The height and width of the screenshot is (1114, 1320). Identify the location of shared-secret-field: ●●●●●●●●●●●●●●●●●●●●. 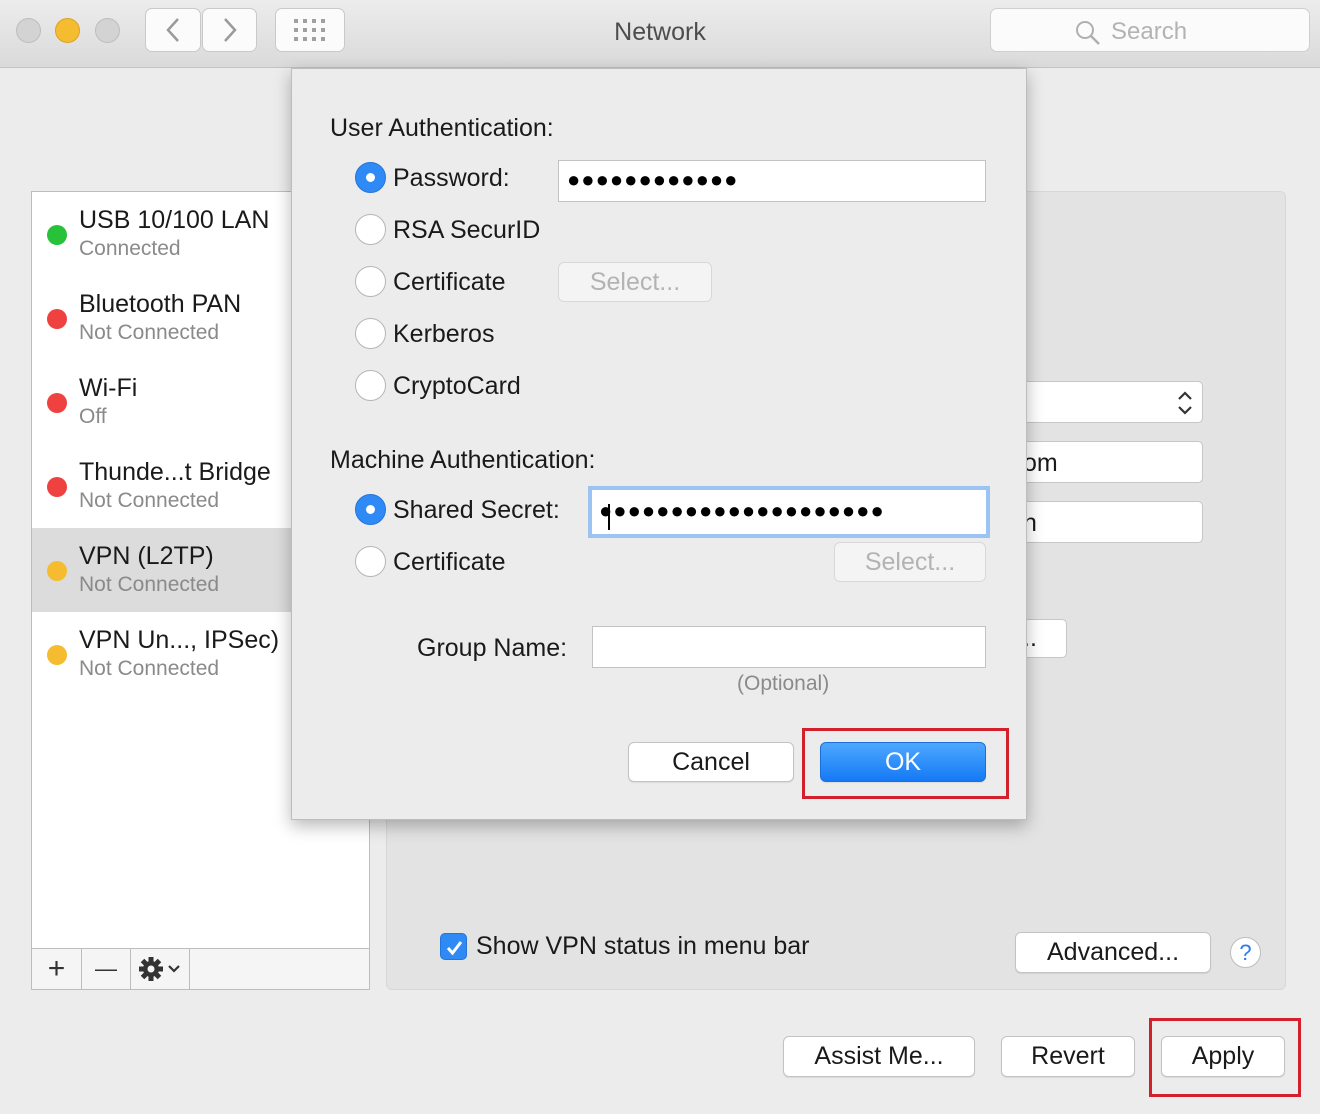
(789, 512).